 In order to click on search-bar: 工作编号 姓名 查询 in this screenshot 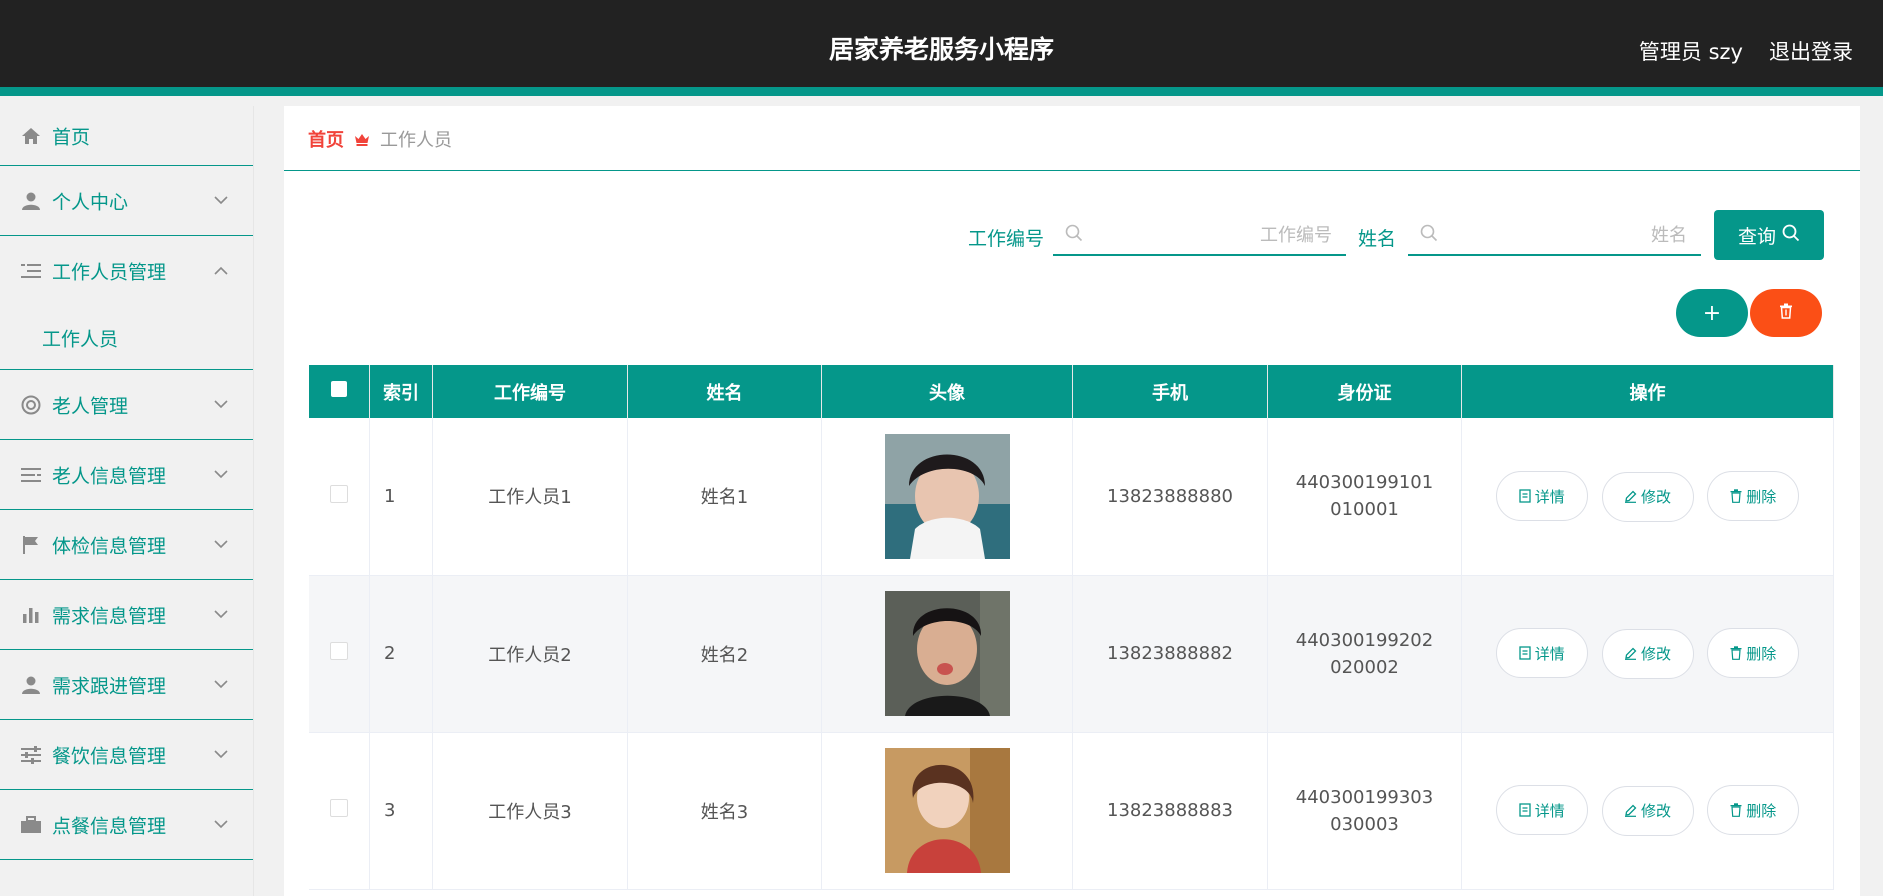, I will do `click(1072, 235)`.